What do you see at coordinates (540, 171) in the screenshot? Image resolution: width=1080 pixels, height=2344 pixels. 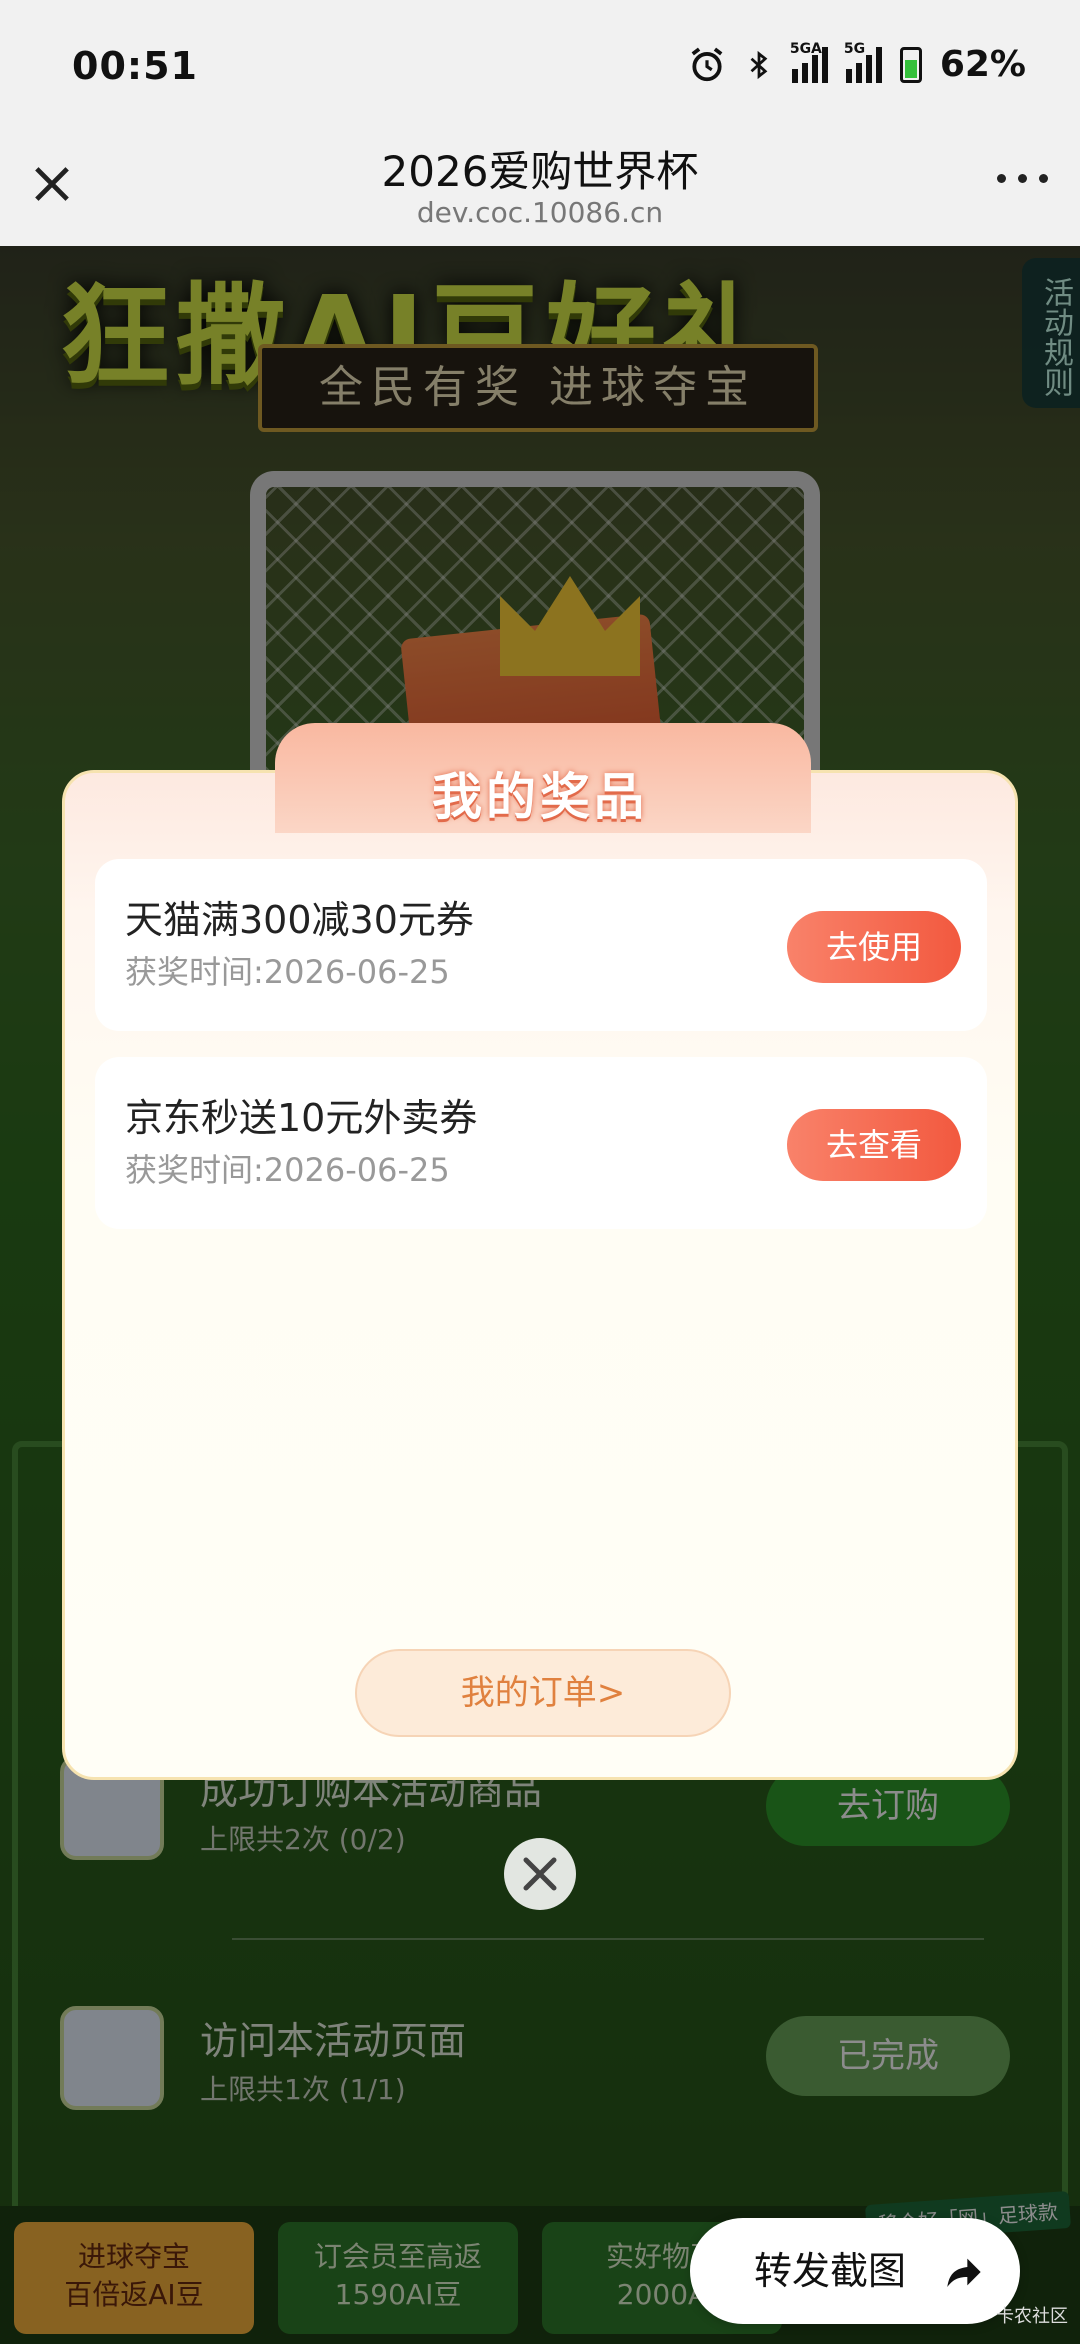 I see `page-title: 2026爱购世界杯` at bounding box center [540, 171].